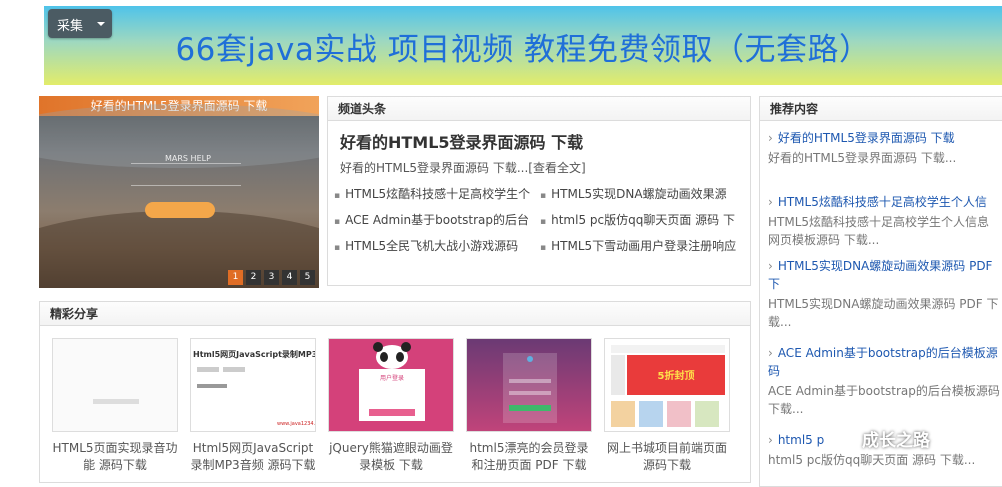 The width and height of the screenshot is (1002, 487). What do you see at coordinates (391, 457) in the screenshot?
I see `share-caption: jQuery熊猫遮眼动画登录模板 下载` at bounding box center [391, 457].